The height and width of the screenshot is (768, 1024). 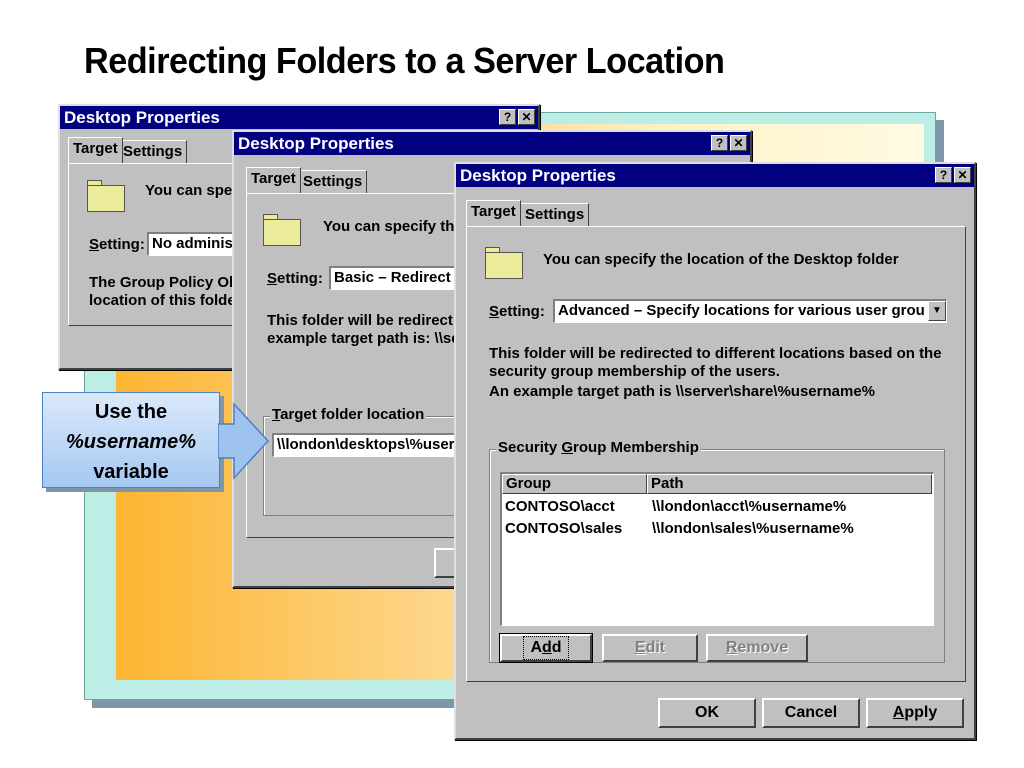 I want to click on callout-line-2: %username%, so click(x=131, y=442).